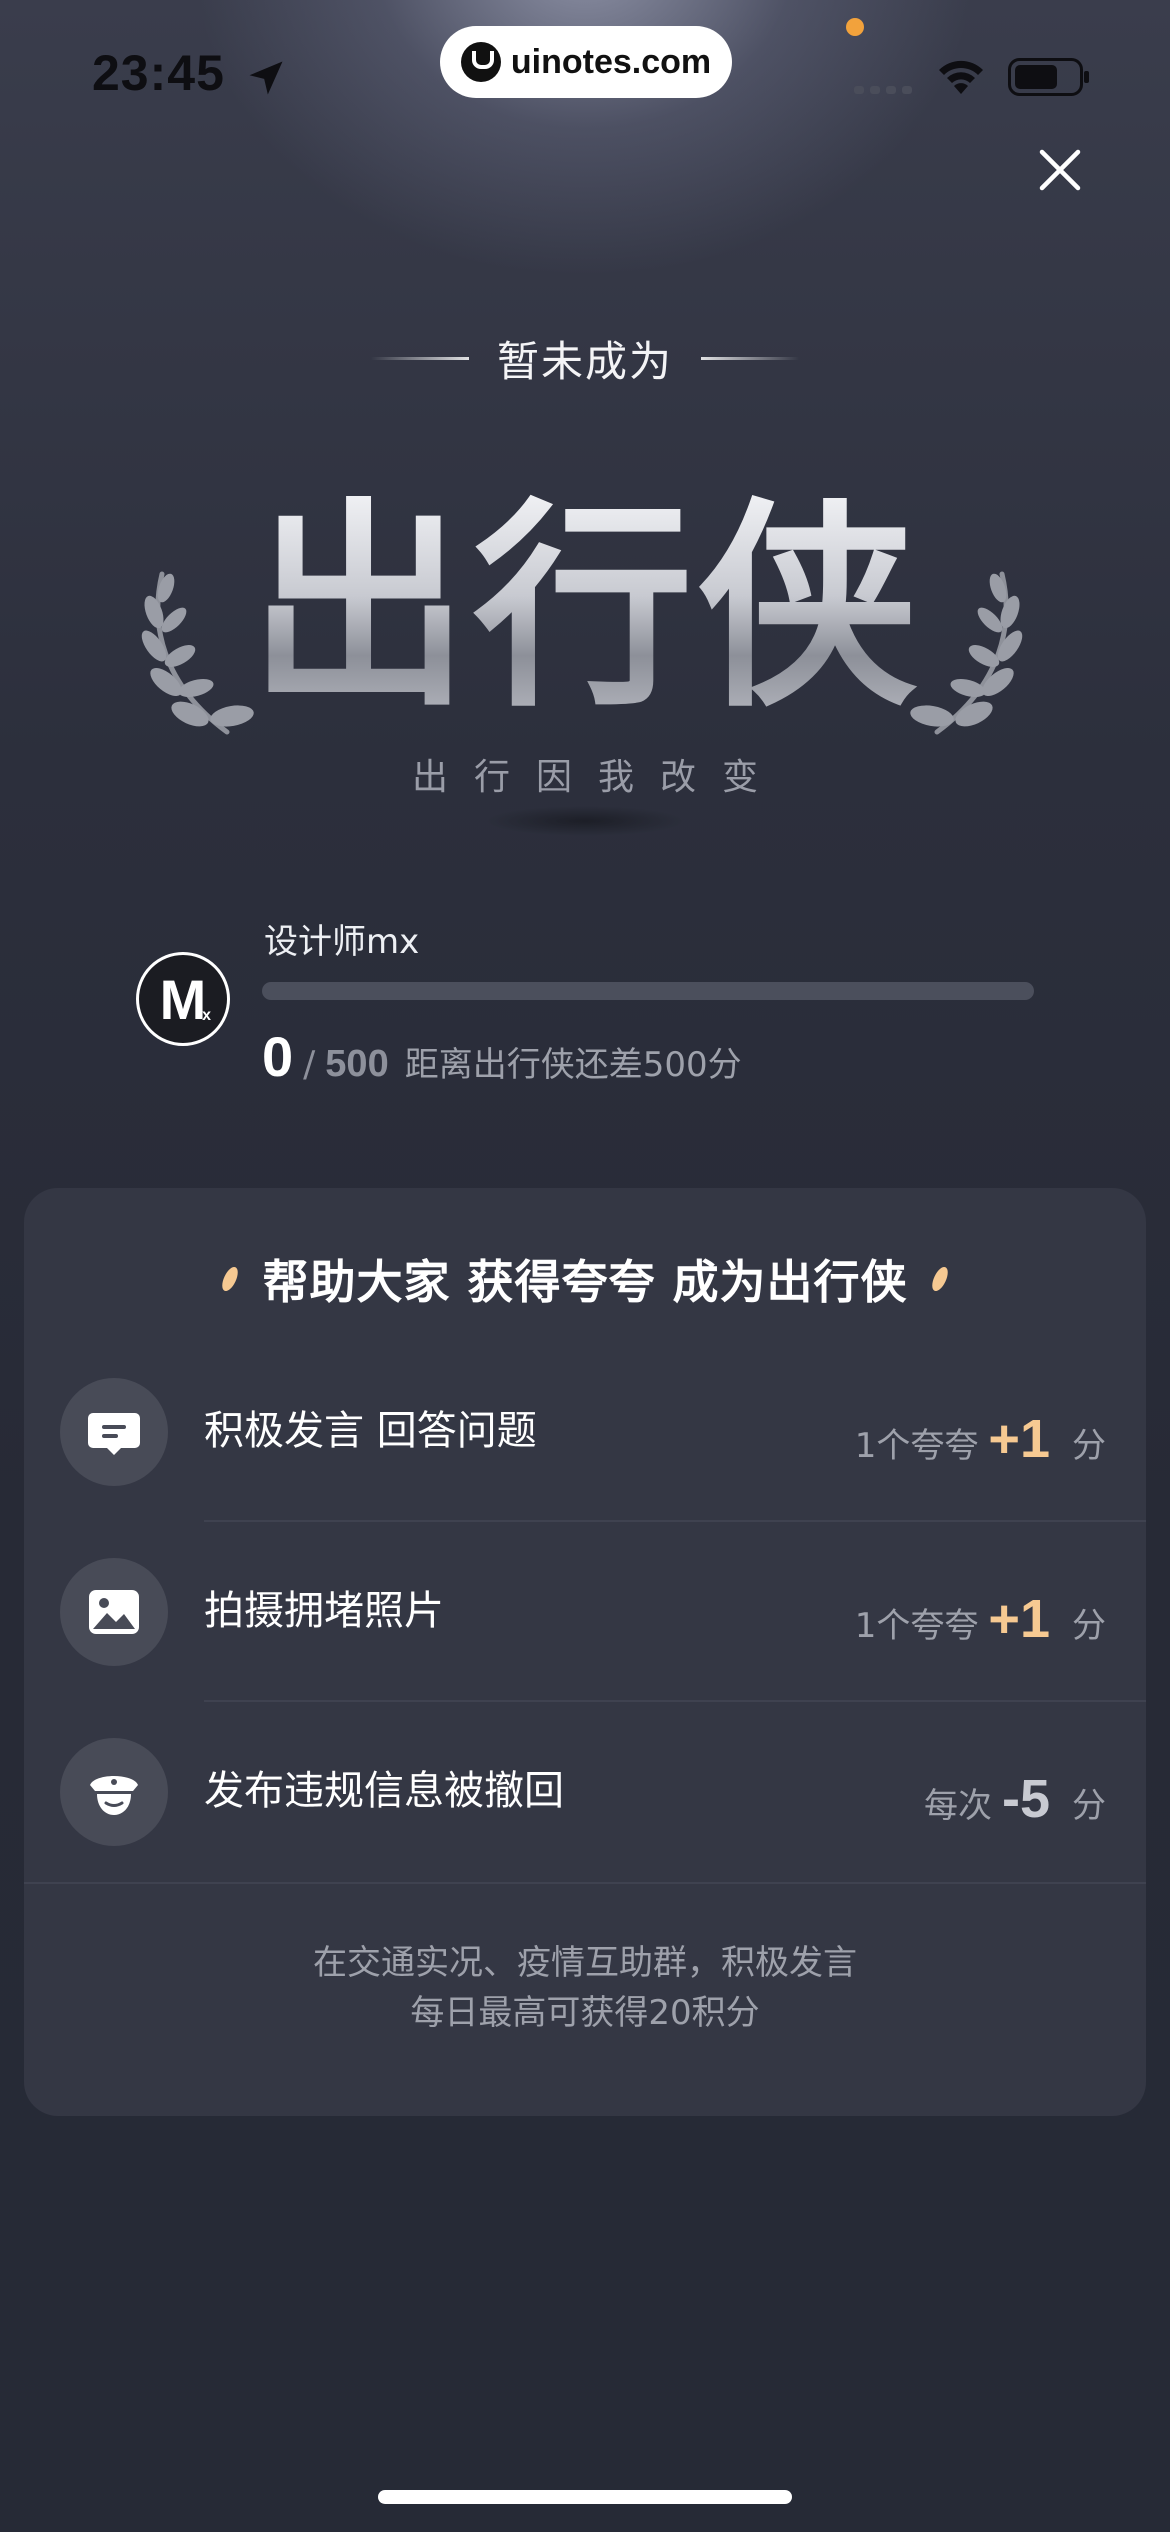  Describe the element at coordinates (648, 991) in the screenshot. I see `progress-bar` at that location.